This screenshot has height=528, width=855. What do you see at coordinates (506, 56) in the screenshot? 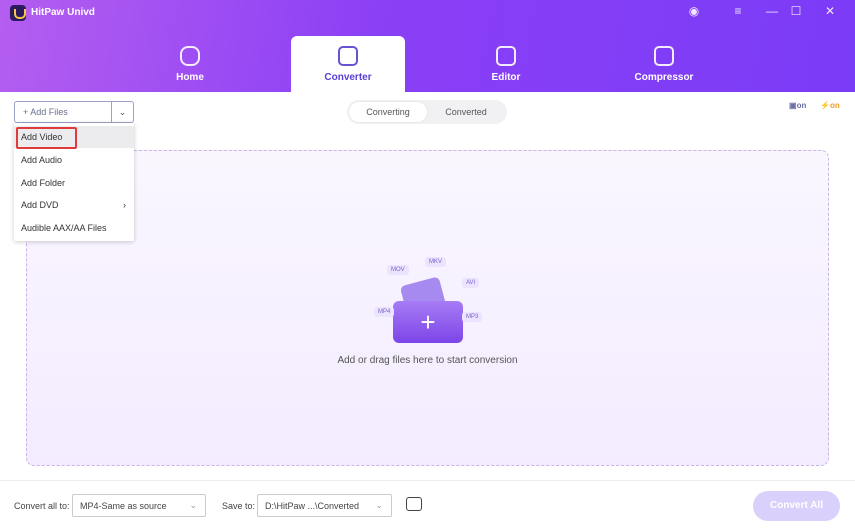
I see `editor-icon` at bounding box center [506, 56].